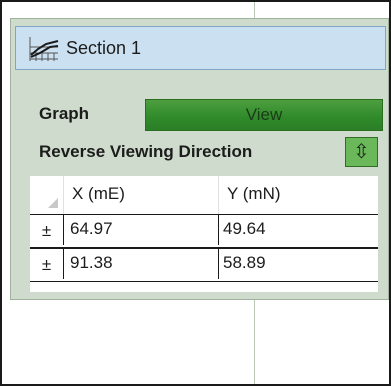 The height and width of the screenshot is (386, 391). I want to click on graph-label: Graph, so click(64, 113).